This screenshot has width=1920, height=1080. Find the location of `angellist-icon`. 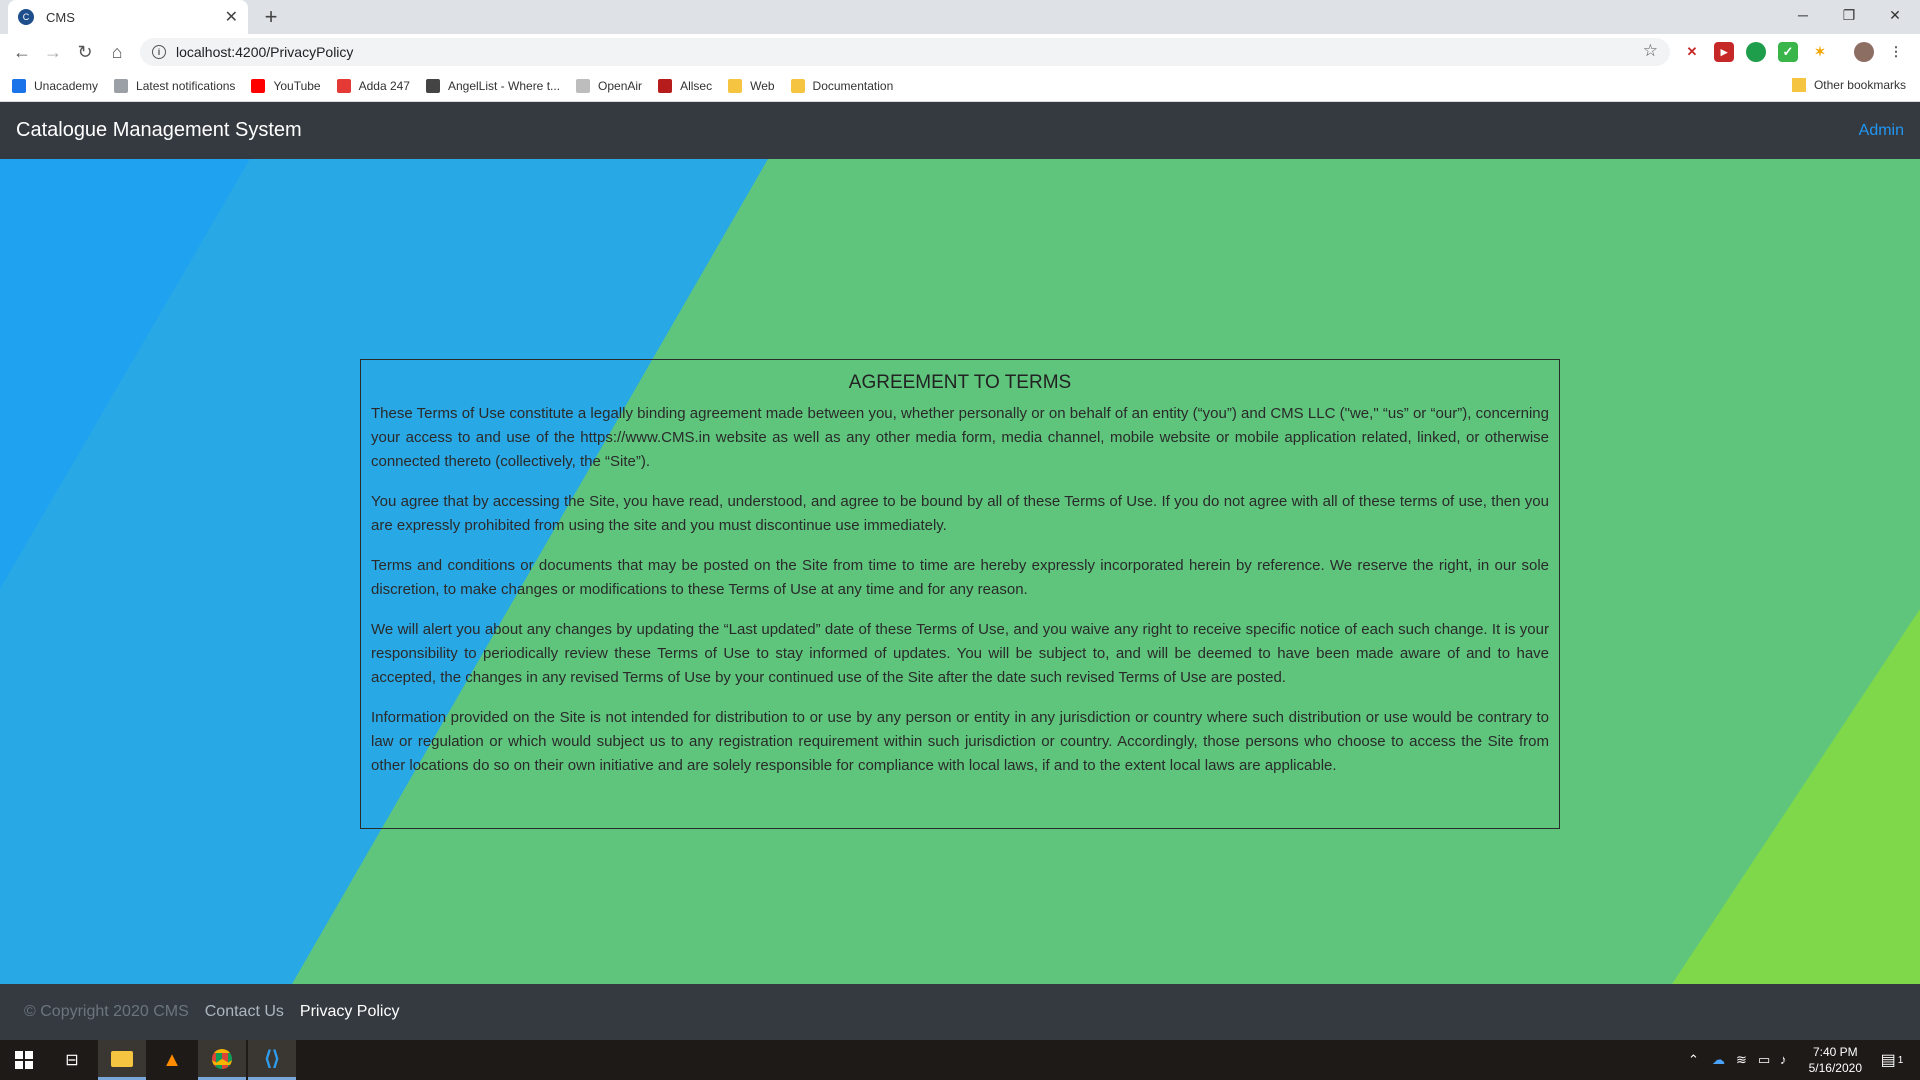

angellist-icon is located at coordinates (432, 85).